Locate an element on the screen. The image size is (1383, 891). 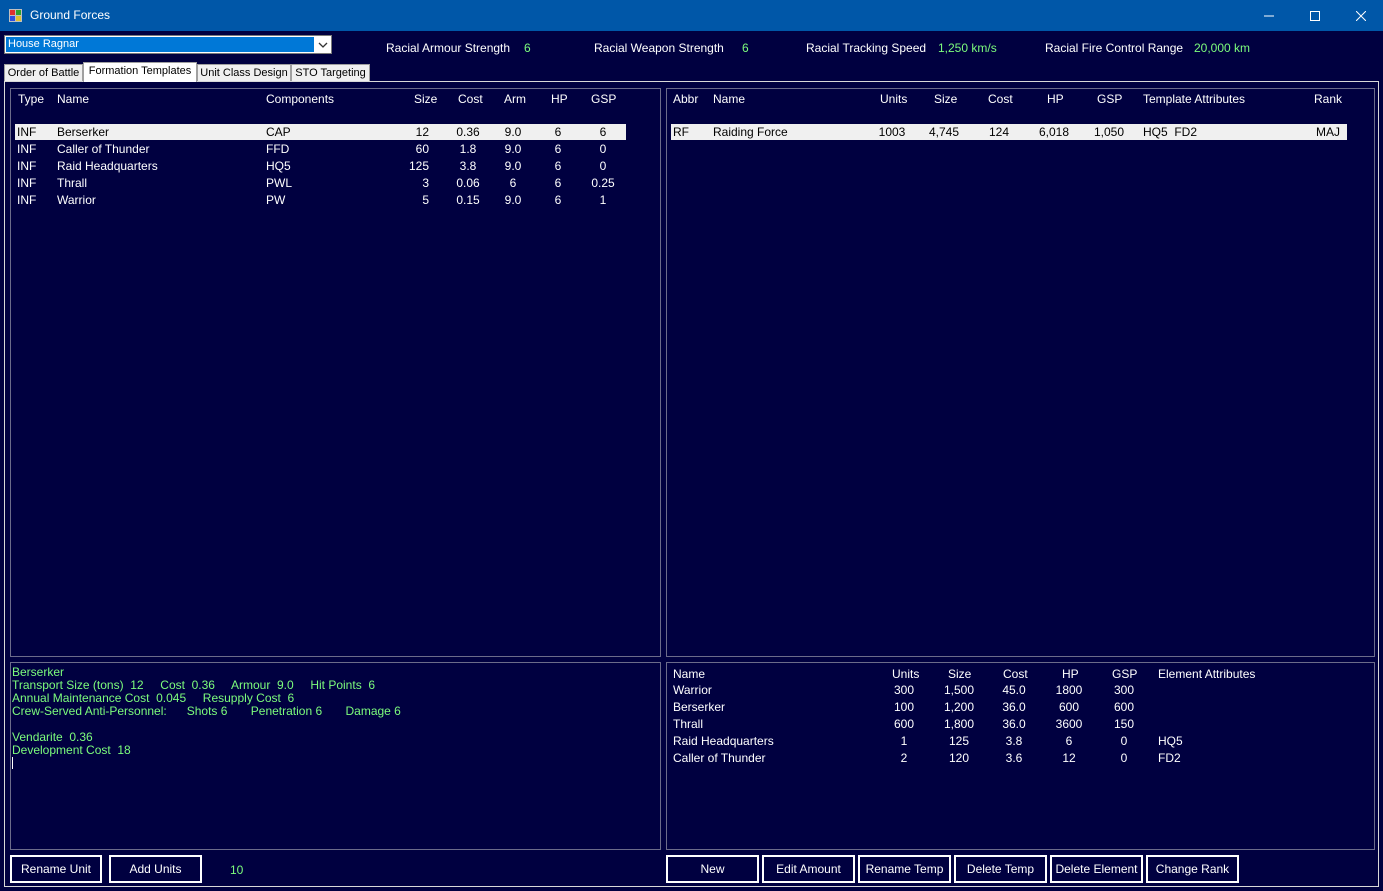
maximize-button is located at coordinates (1315, 15).